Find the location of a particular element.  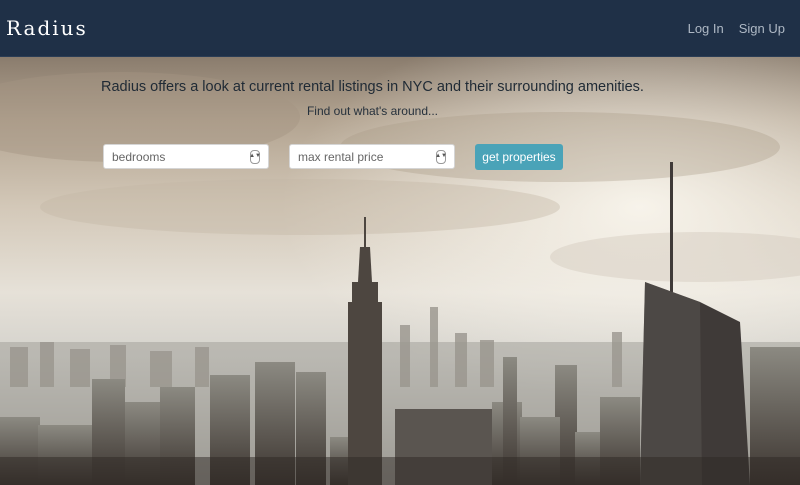

brand-logo: Radius is located at coordinates (47, 28).